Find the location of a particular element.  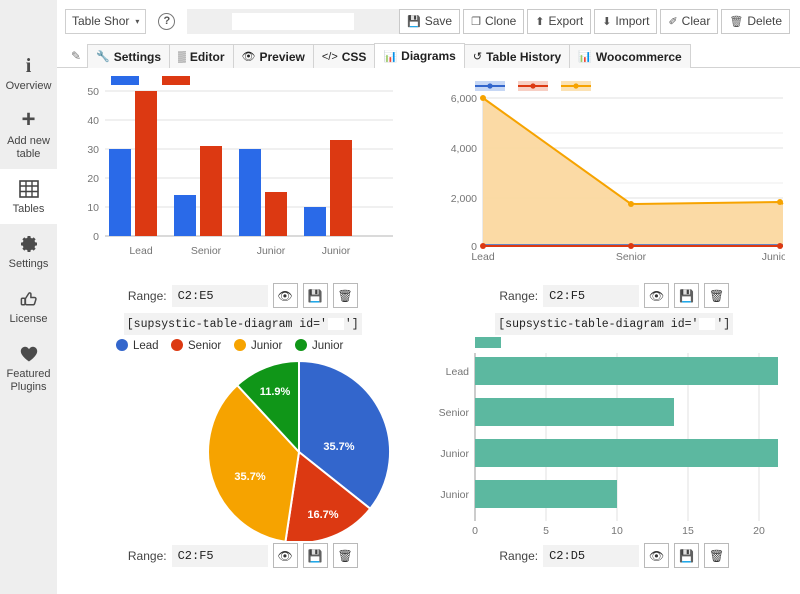

x-axis-ticks: 0 5 10 15 20 is located at coordinates (618, 531).